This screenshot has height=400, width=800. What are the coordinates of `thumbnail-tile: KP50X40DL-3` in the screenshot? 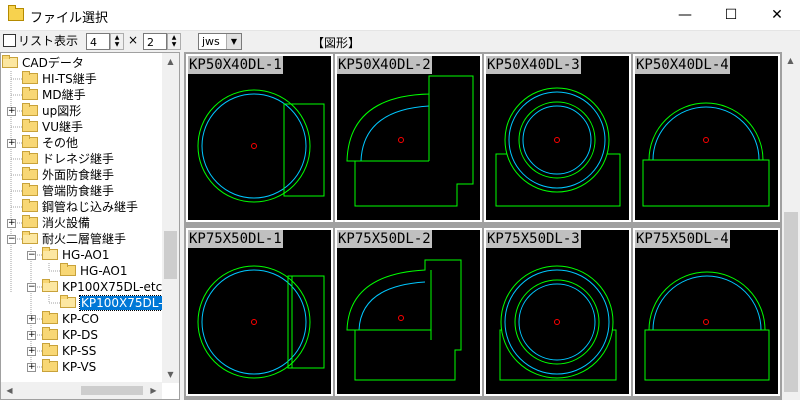 It's located at (557, 138).